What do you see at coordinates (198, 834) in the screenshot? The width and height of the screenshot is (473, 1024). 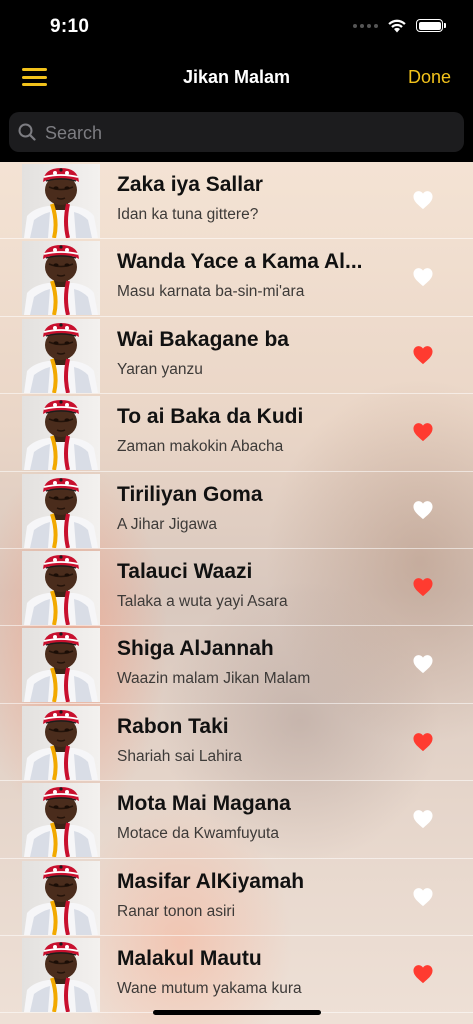 I see `item-subtitle: Motace da Kwamfuyuta` at bounding box center [198, 834].